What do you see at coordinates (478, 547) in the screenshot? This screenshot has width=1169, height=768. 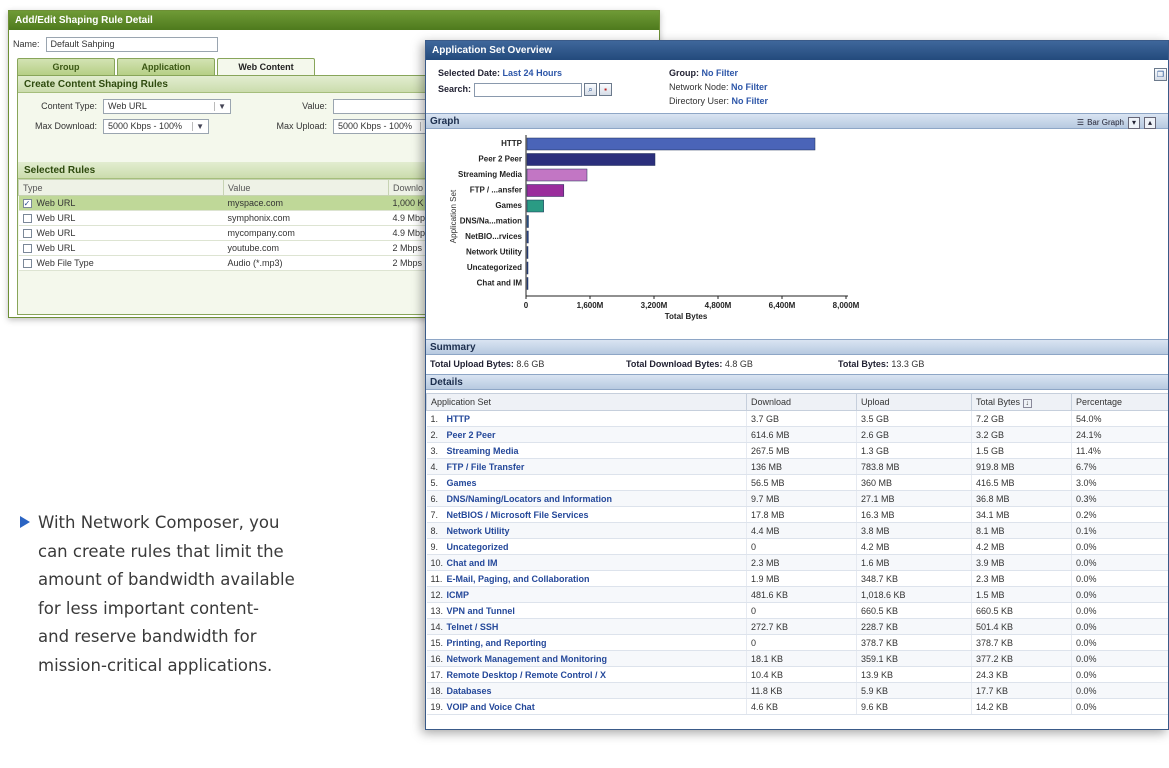 I see `application-set-name: Uncategorized` at bounding box center [478, 547].